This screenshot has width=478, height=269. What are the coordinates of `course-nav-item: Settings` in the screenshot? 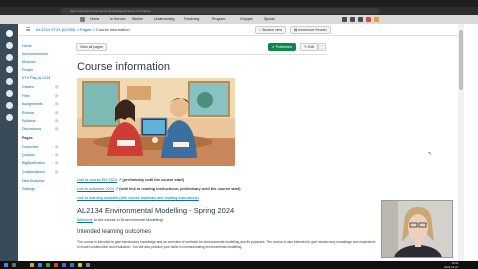 It's located at (28, 189).